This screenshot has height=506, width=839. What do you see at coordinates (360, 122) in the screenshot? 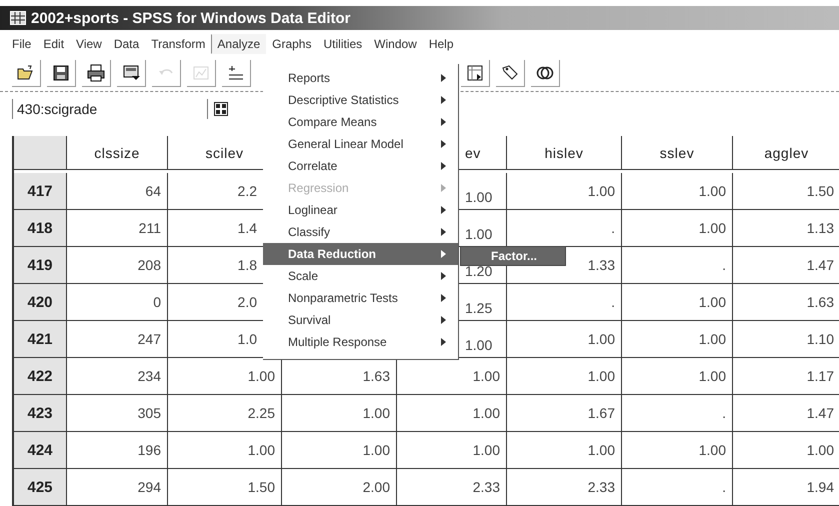
I see `menu-entry: Compare Means` at bounding box center [360, 122].